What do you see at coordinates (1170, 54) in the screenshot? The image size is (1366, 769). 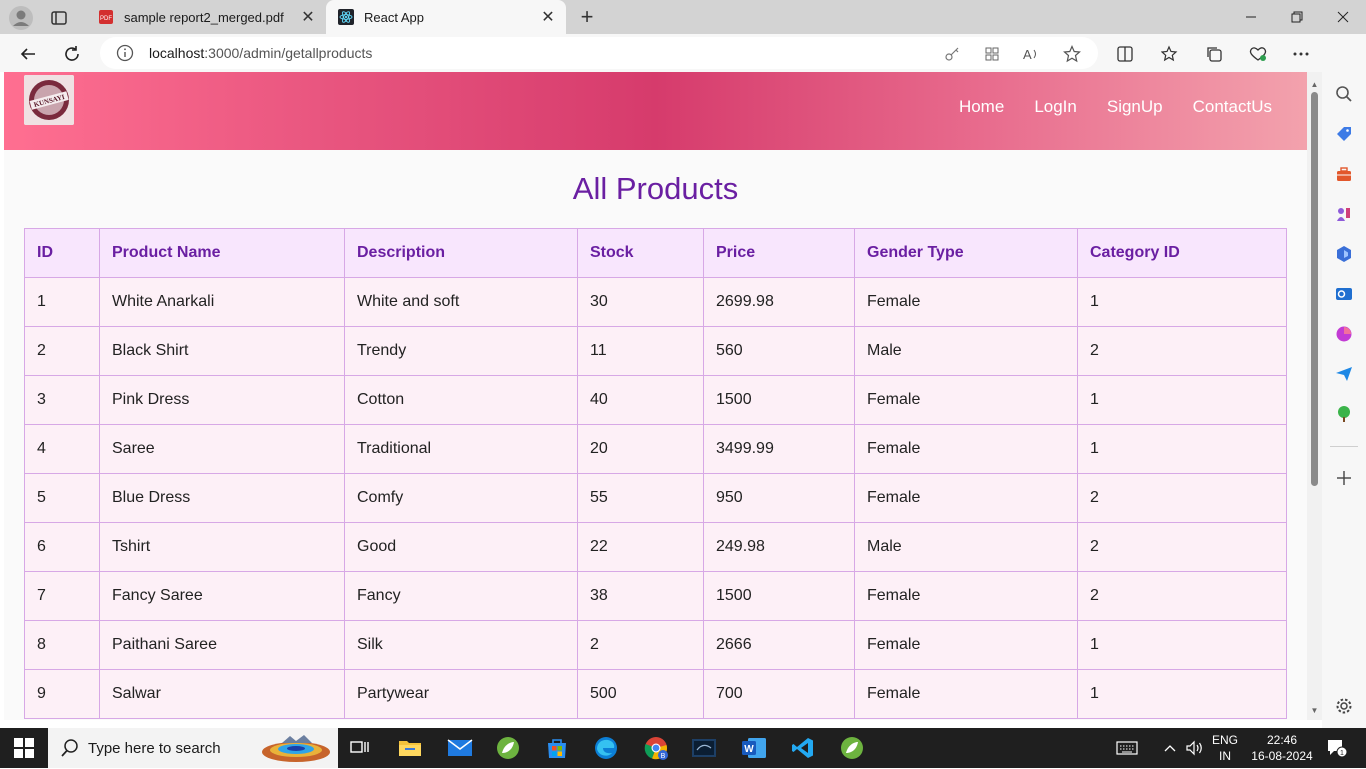 I see `favorites-icon` at bounding box center [1170, 54].